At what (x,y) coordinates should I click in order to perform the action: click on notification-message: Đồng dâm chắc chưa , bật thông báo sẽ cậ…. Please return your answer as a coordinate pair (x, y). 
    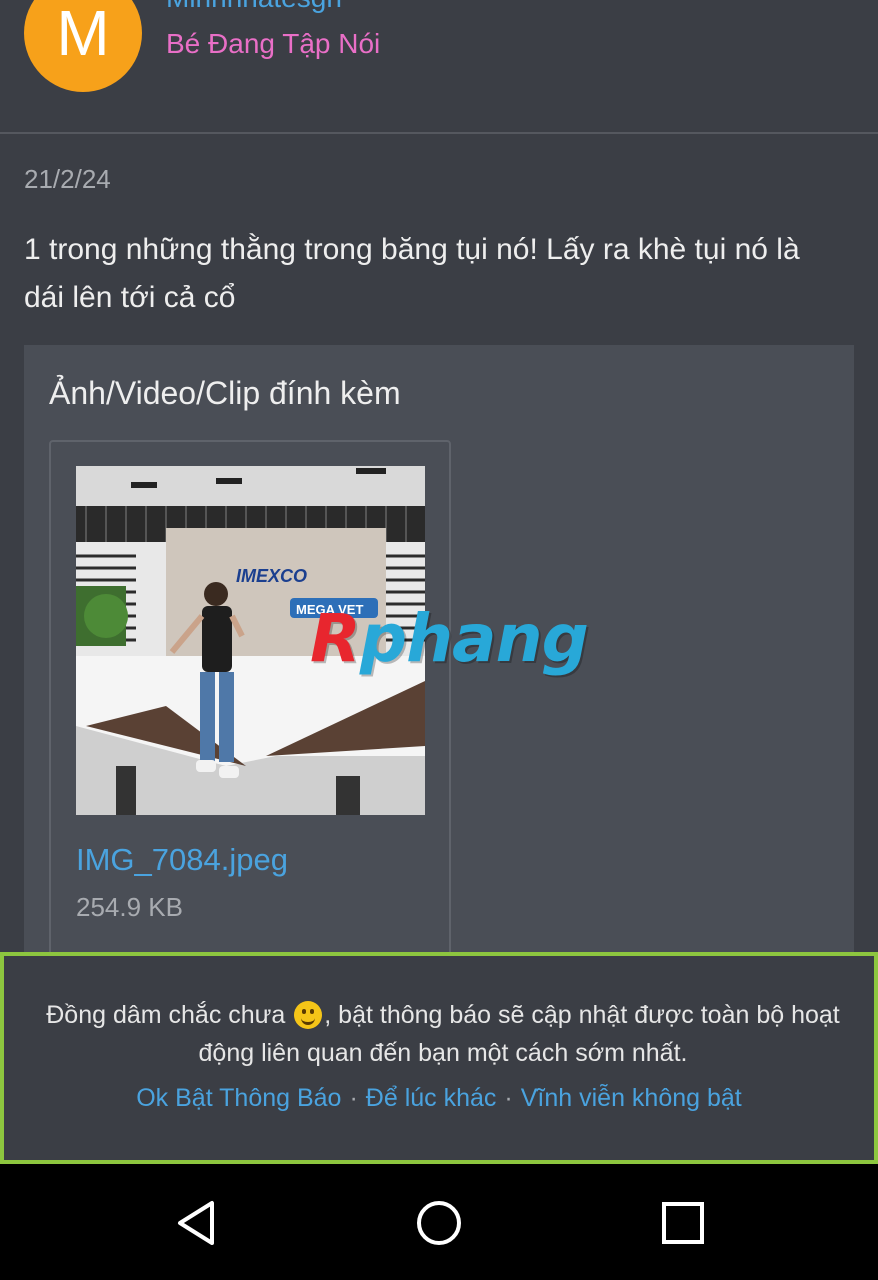
    Looking at the image, I should click on (443, 1034).